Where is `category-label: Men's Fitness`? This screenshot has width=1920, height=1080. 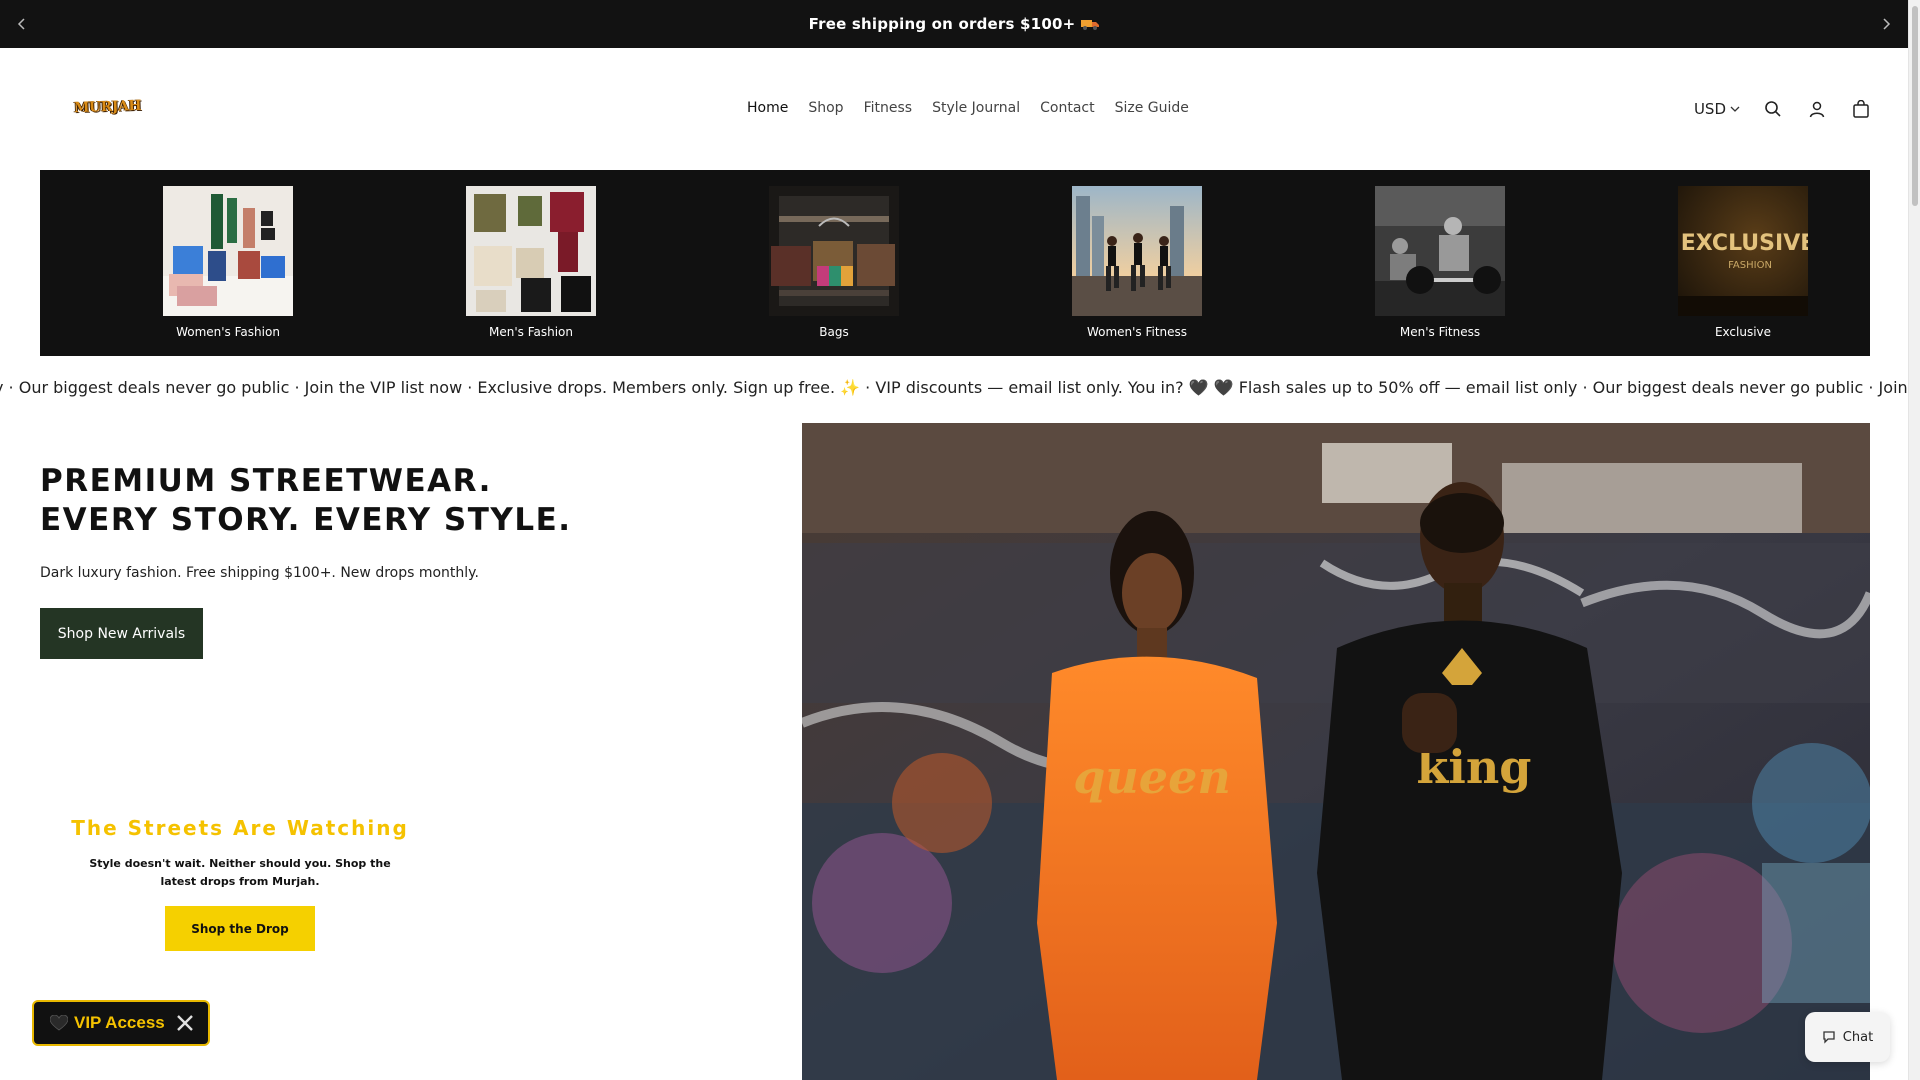 category-label: Men's Fitness is located at coordinates (1440, 332).